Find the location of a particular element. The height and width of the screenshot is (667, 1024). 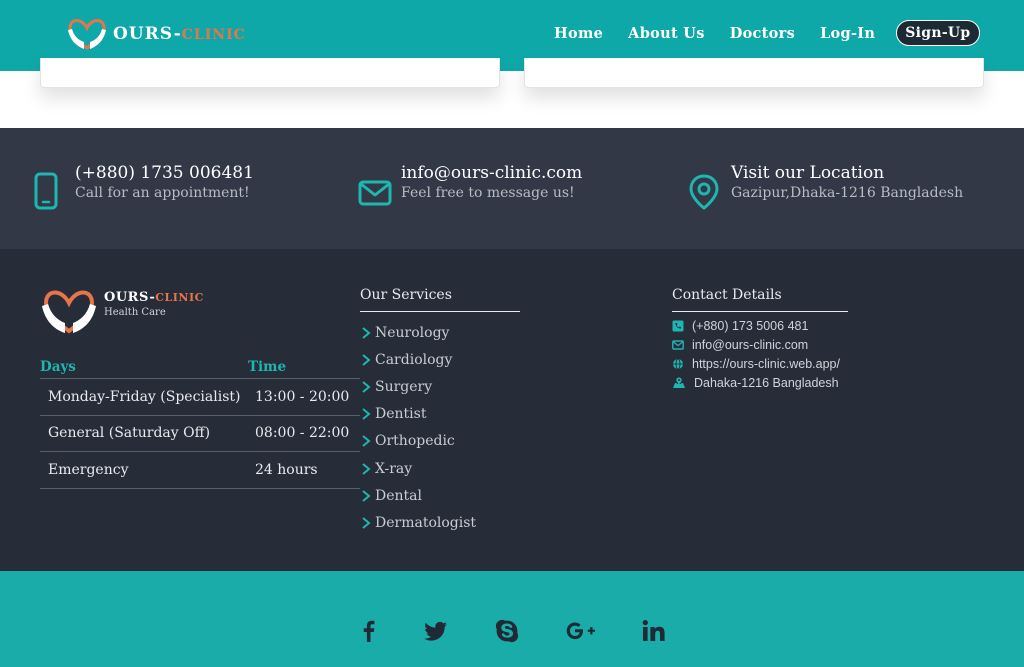

hours-day-cell: Monday-Friday (Specialist) is located at coordinates (144, 396).